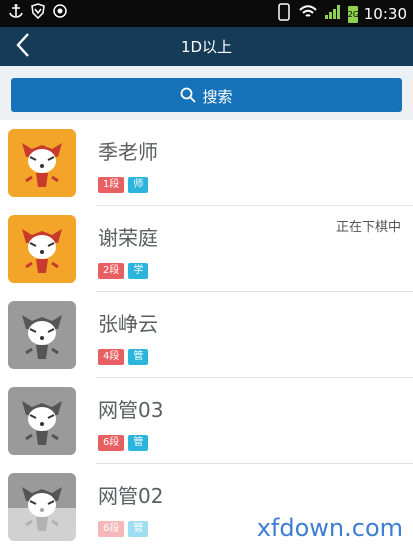 The width and height of the screenshot is (413, 550). What do you see at coordinates (206, 13) in the screenshot?
I see `status-bar: 2G 10:30` at bounding box center [206, 13].